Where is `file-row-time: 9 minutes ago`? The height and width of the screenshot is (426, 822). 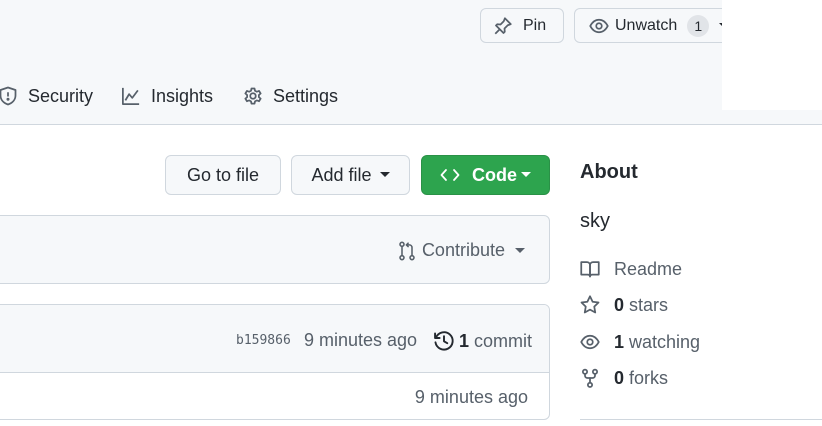
file-row-time: 9 minutes ago is located at coordinates (471, 397).